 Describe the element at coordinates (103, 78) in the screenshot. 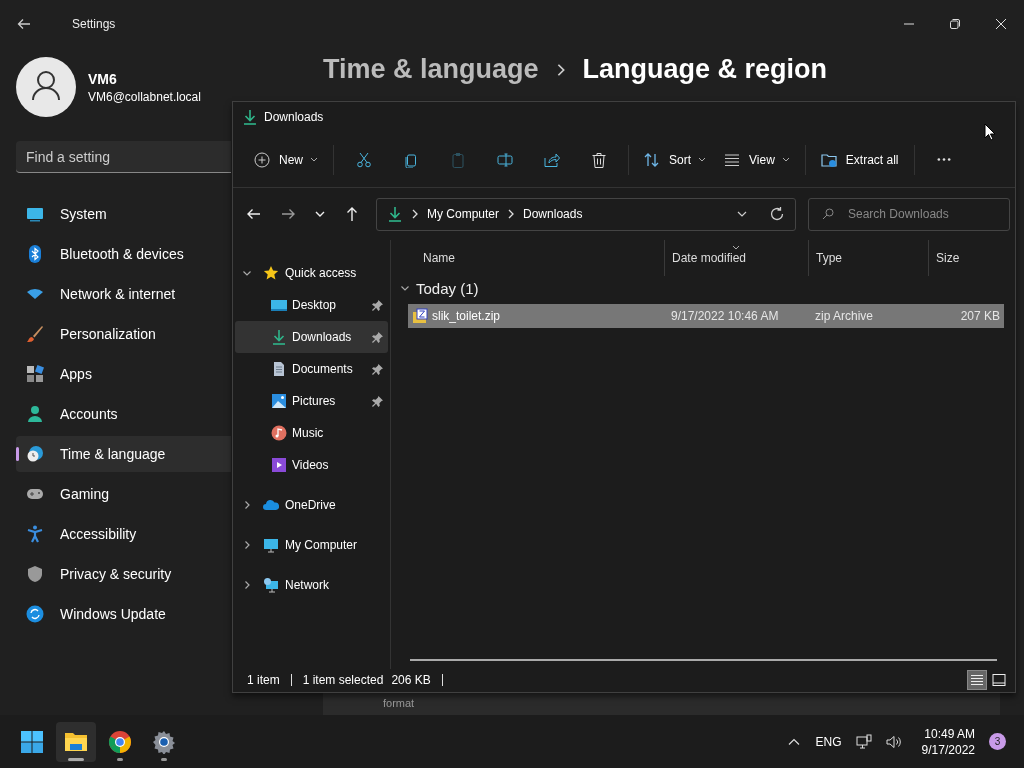

I see `user-name: VM6` at that location.